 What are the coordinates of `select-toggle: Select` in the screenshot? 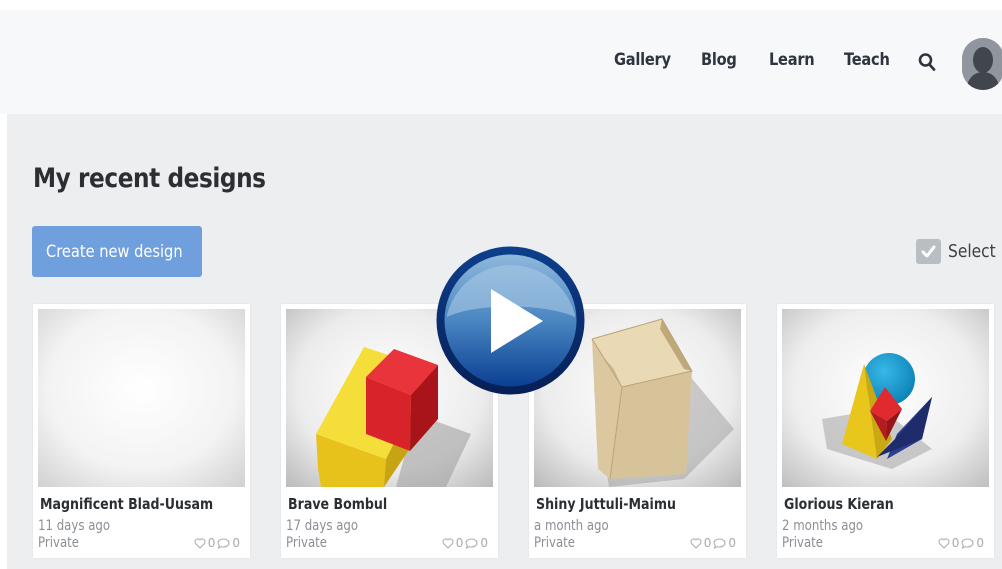 It's located at (959, 251).